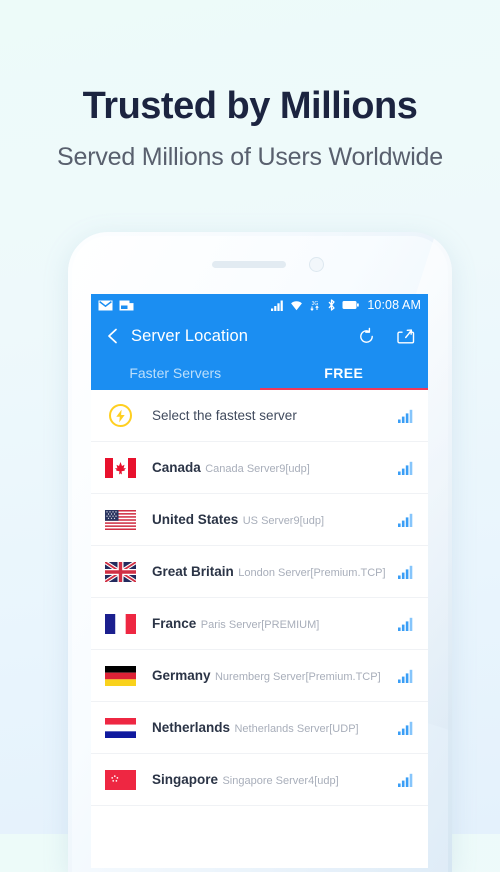 This screenshot has height=872, width=500. What do you see at coordinates (190, 335) in the screenshot?
I see `app-bar-title: Server Location` at bounding box center [190, 335].